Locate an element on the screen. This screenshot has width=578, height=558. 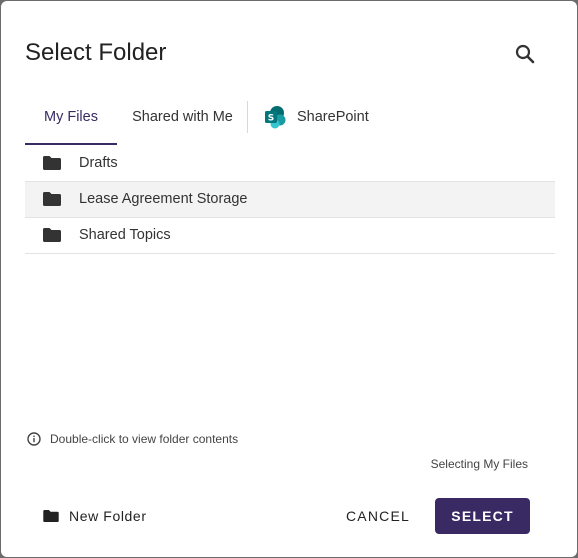
folder-label: Lease Agreement Storage is located at coordinates (163, 199).